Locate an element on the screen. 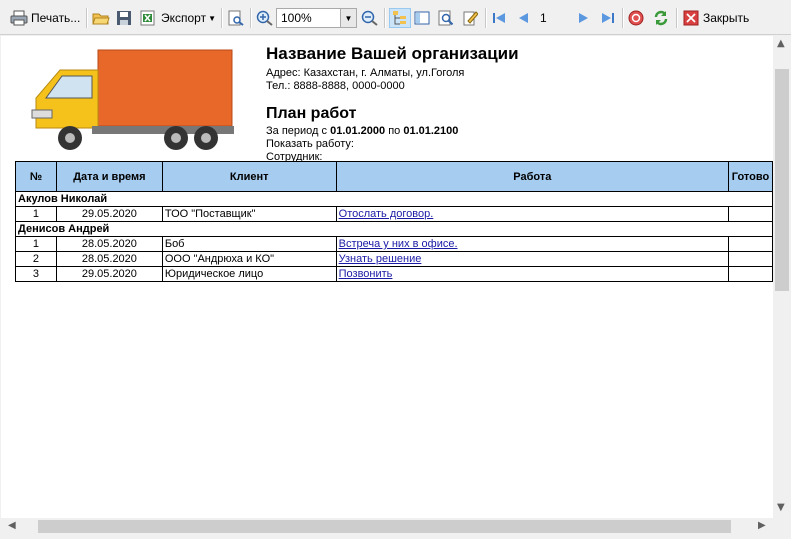  edit-icon is located at coordinates (470, 18).